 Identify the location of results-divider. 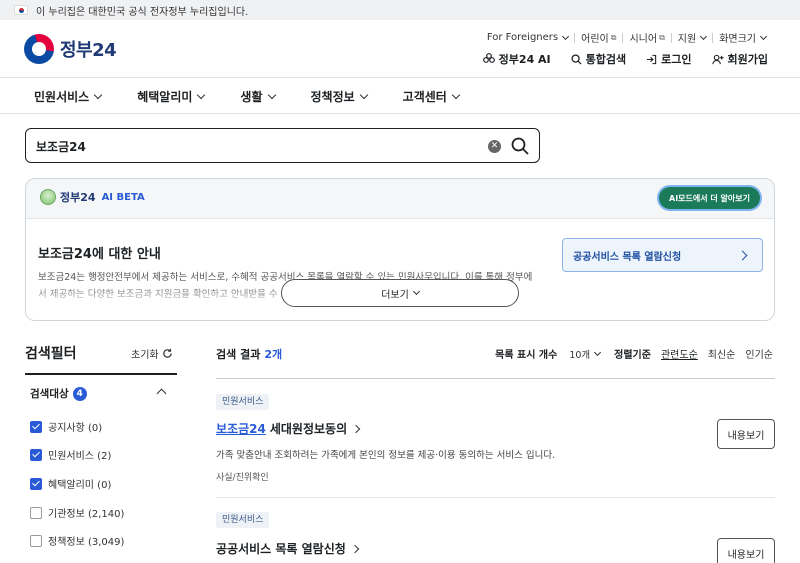
(495, 378).